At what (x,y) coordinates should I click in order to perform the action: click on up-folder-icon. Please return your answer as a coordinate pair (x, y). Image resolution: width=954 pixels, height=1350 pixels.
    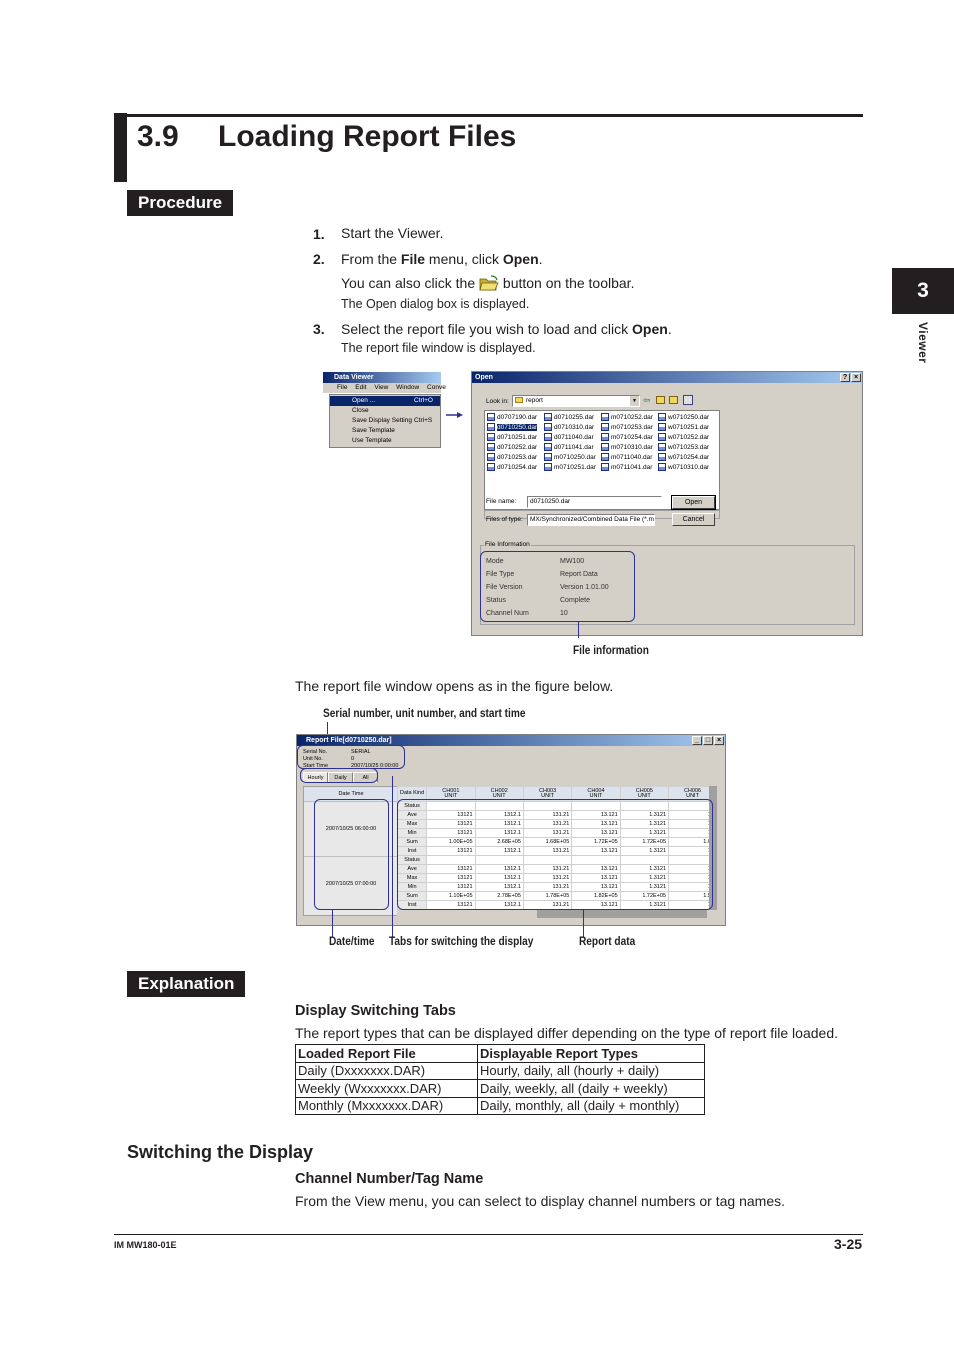
    Looking at the image, I should click on (660, 400).